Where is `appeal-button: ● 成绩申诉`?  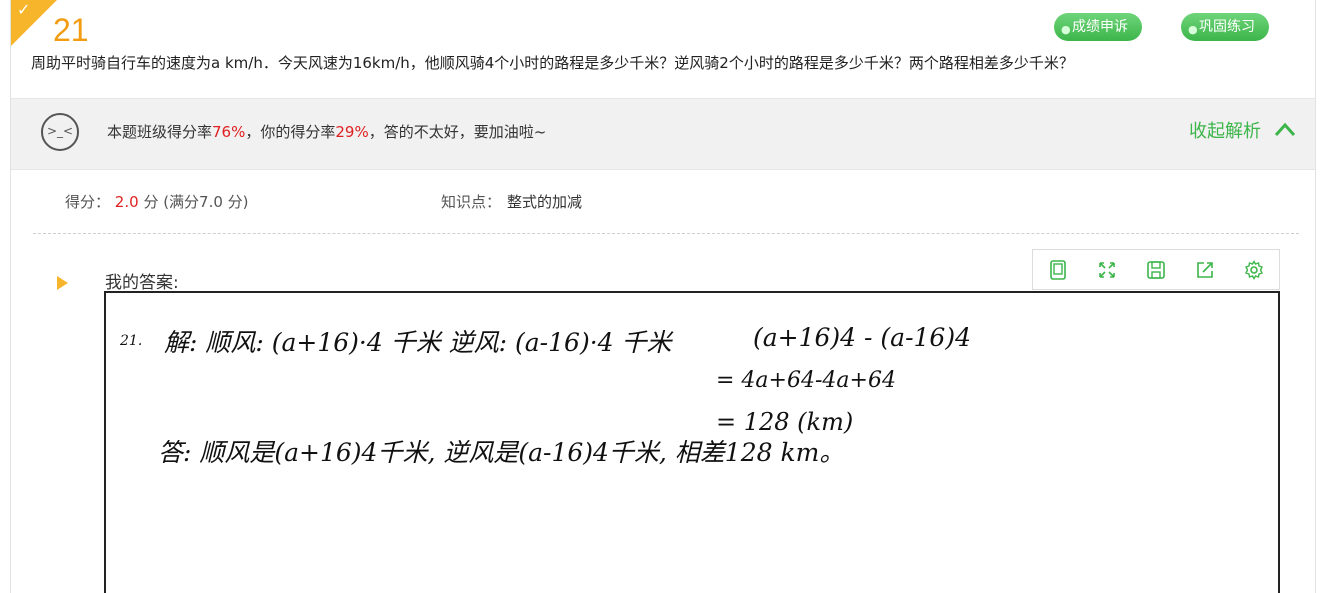 appeal-button: ● 成绩申诉 is located at coordinates (1098, 27).